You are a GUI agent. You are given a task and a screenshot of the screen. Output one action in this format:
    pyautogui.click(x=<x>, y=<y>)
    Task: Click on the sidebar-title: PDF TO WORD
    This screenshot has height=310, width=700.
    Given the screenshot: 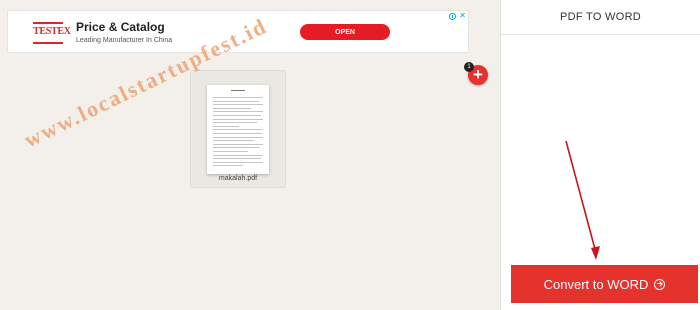 What is the action you would take?
    pyautogui.click(x=600, y=17)
    